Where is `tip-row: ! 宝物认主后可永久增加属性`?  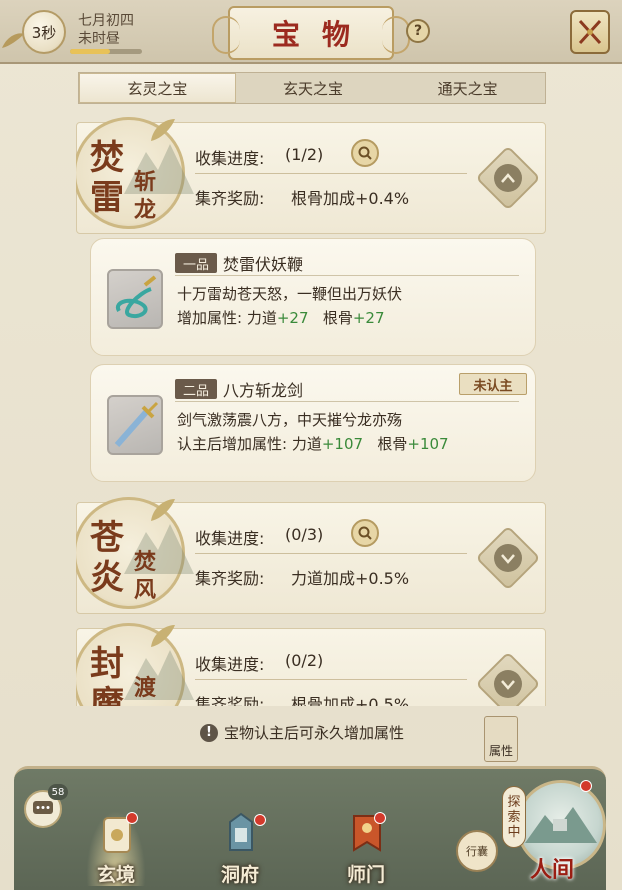
tip-row: ! 宝物认主后可永久增加属性 is located at coordinates (302, 732).